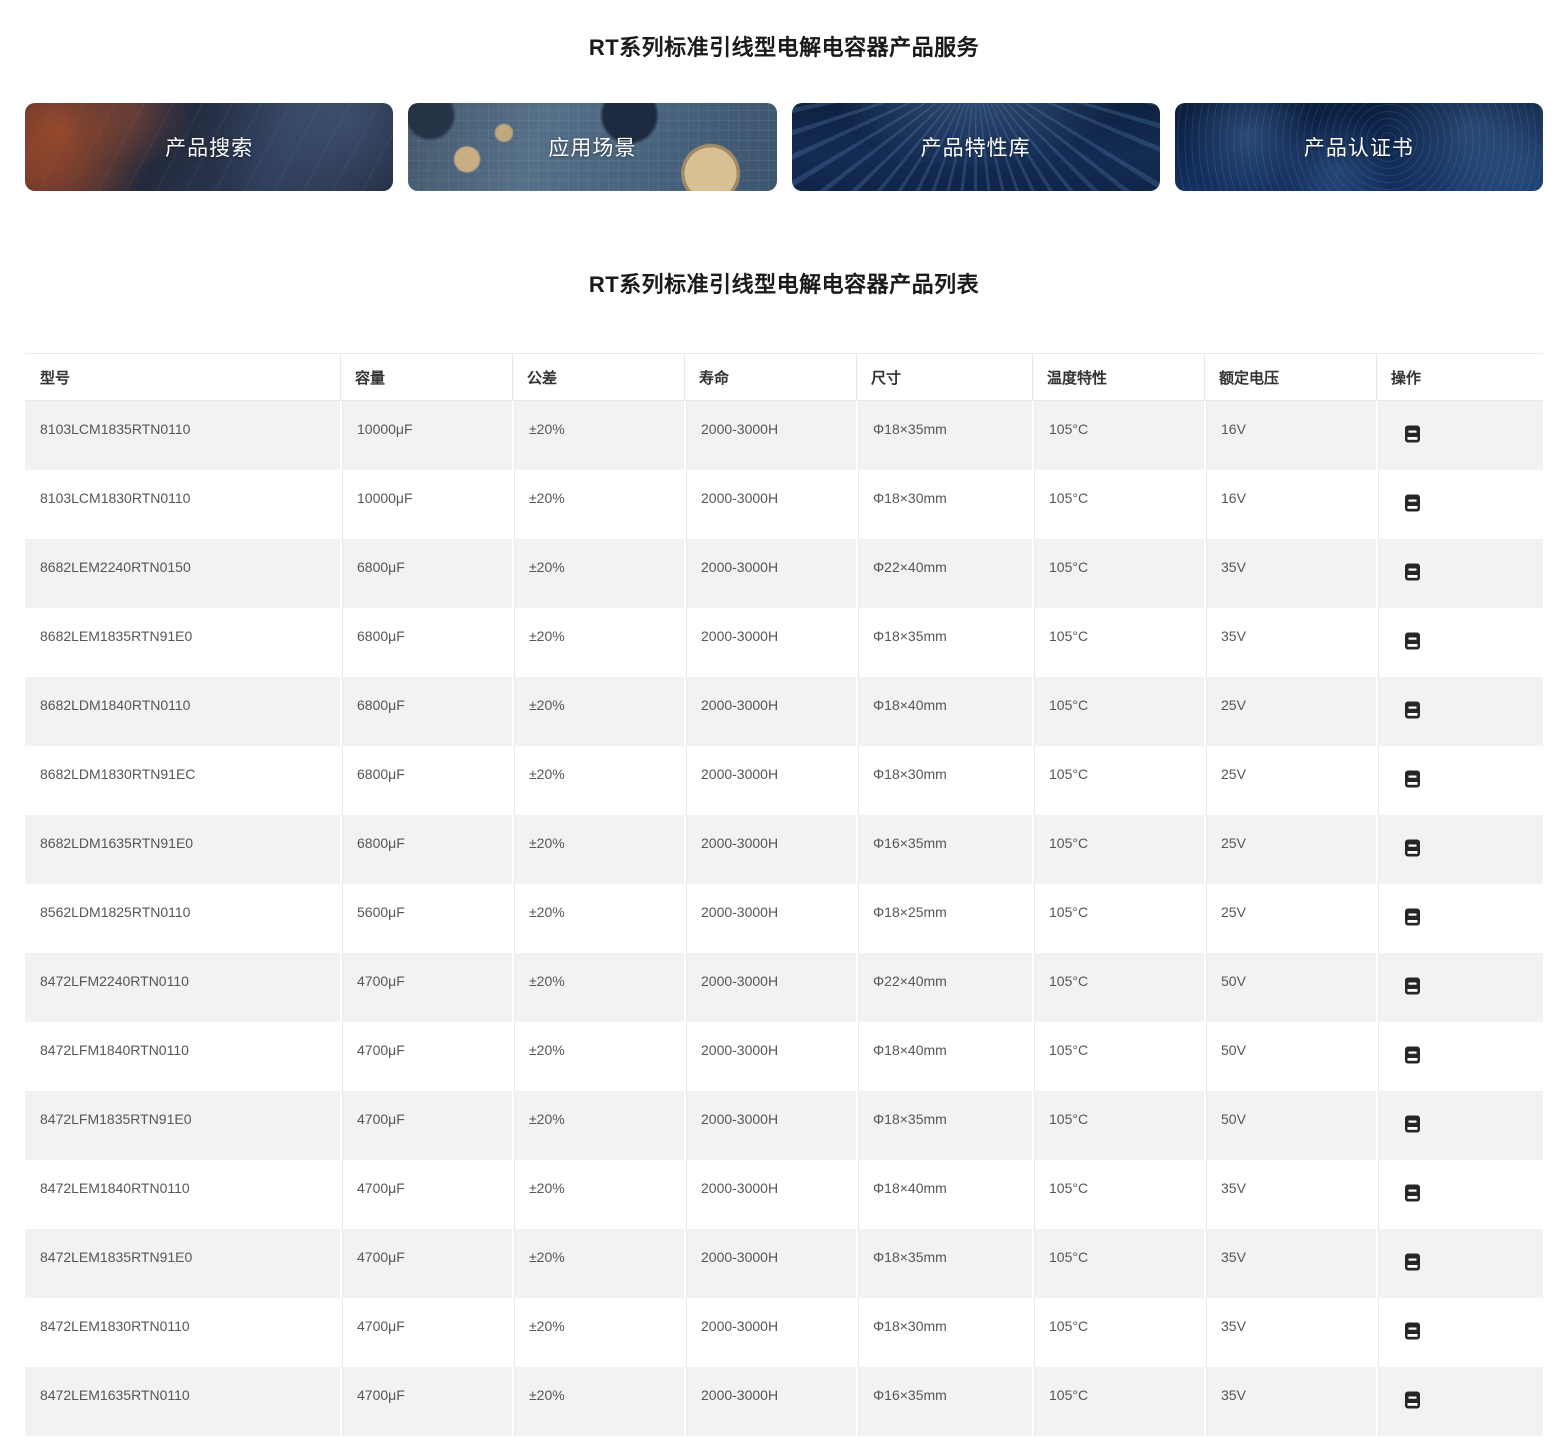 This screenshot has height=1452, width=1568. I want to click on cell-model: 8103LCM1835RTN0110, so click(182, 435).